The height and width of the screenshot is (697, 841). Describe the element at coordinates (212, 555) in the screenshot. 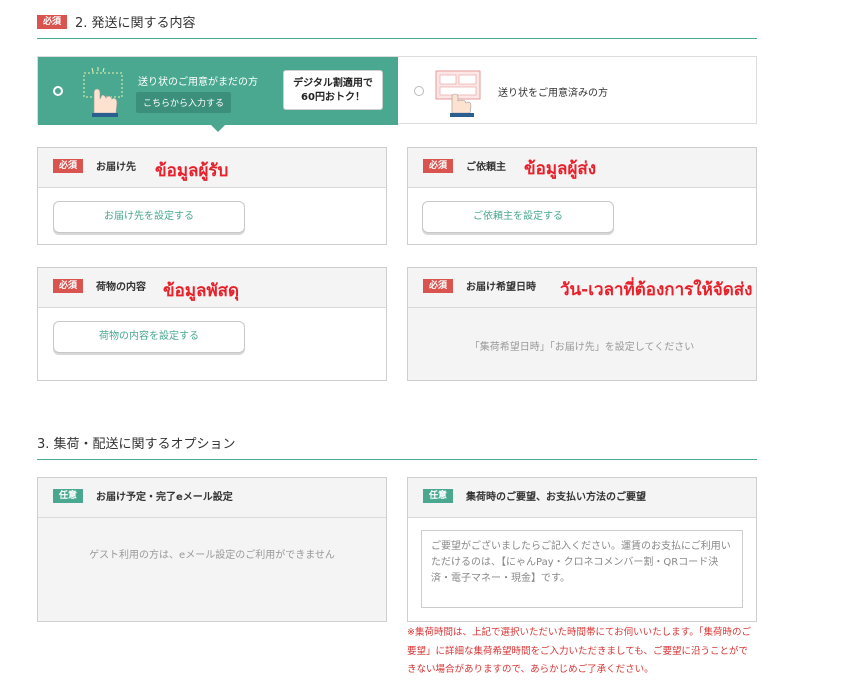

I see `email-guest-message: ゲスト利用の方は、eメール設定のご利用ができません` at that location.